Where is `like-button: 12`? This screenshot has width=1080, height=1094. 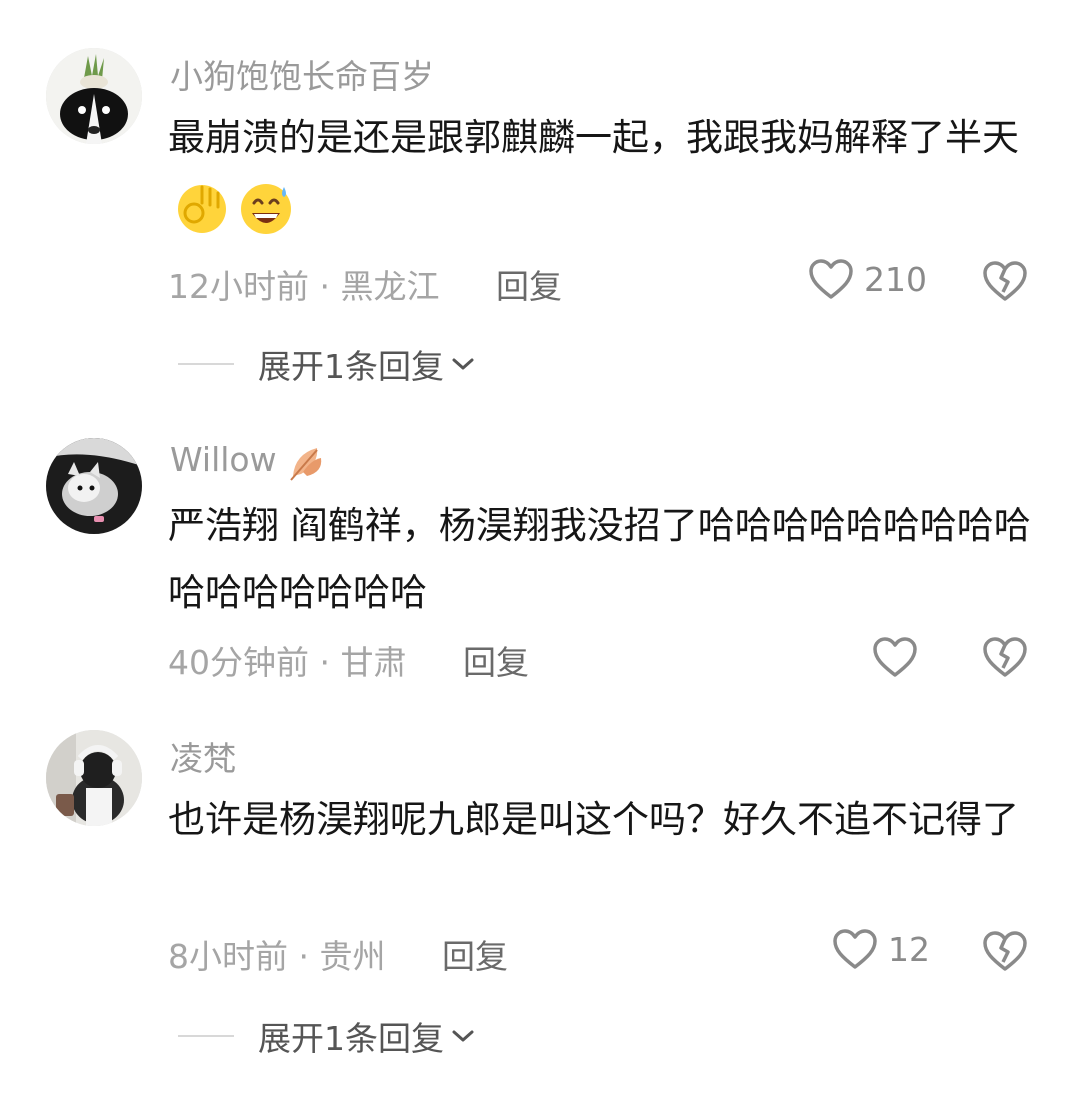 like-button: 12 is located at coordinates (881, 949).